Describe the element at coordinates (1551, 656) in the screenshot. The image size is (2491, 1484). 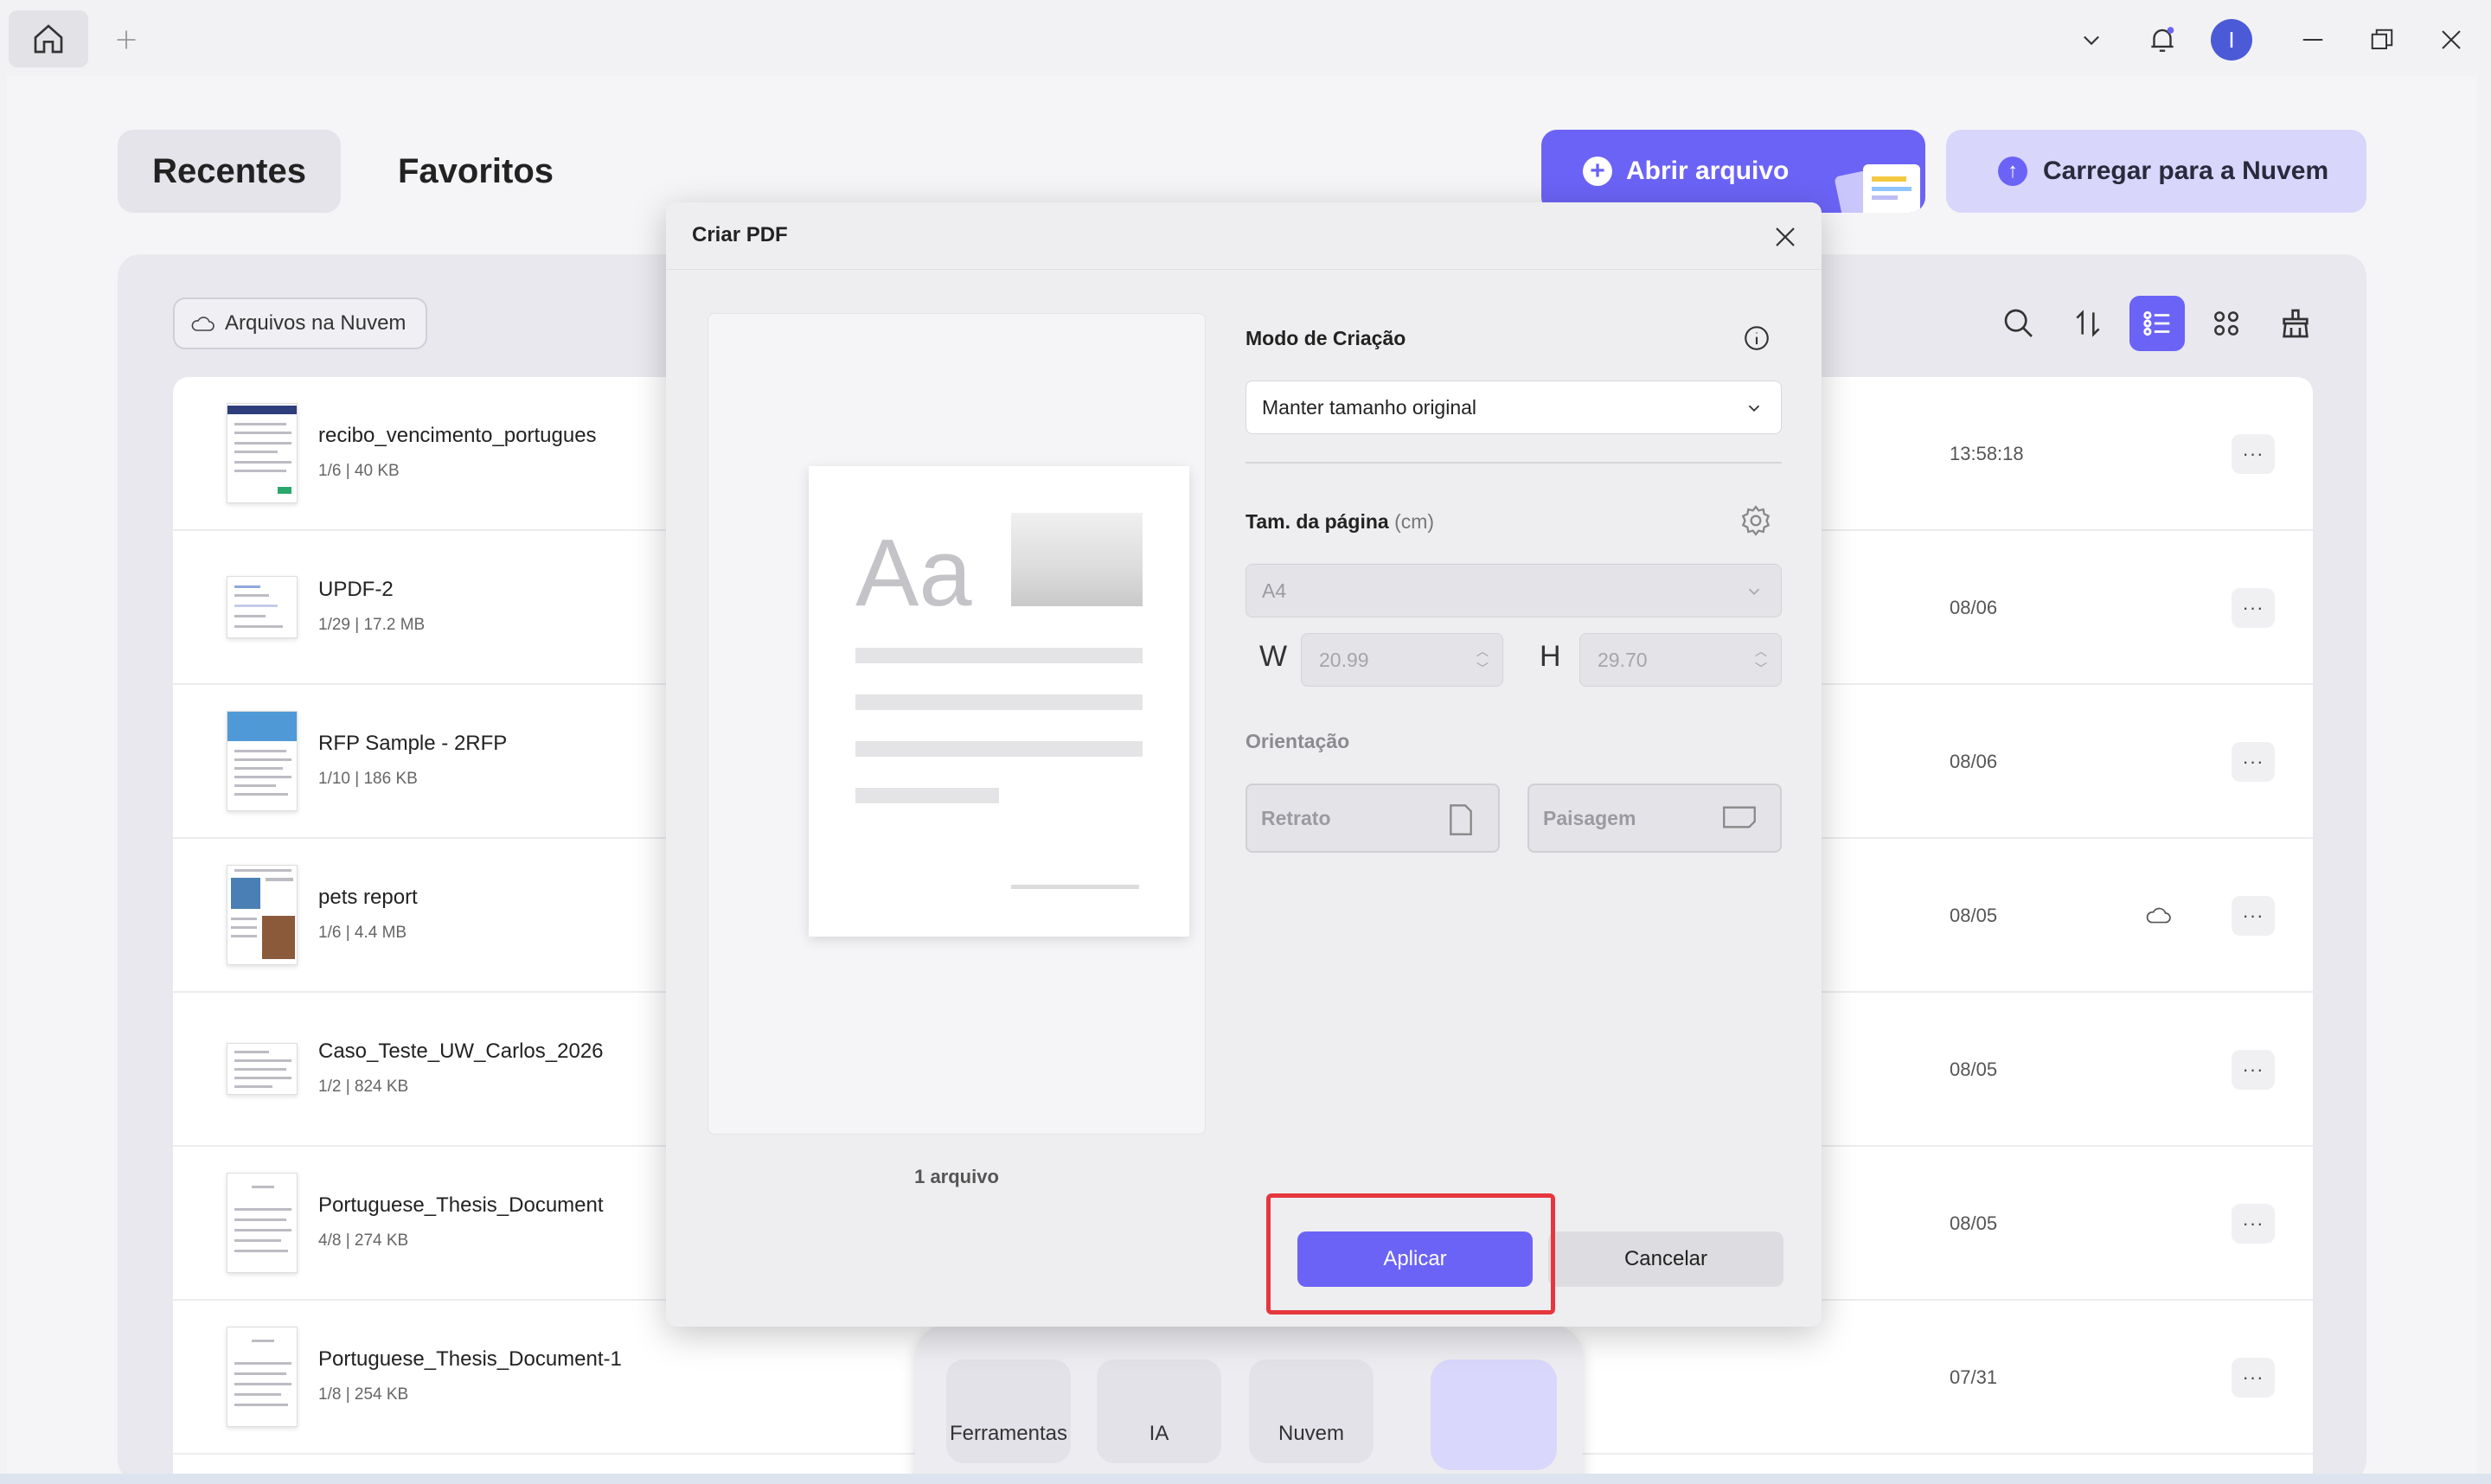
I see `height-letter: H` at that location.